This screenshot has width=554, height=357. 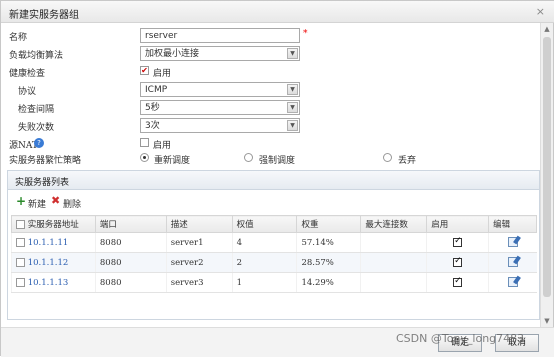 What do you see at coordinates (547, 29) in the screenshot?
I see `scroll-up-icon: ▲` at bounding box center [547, 29].